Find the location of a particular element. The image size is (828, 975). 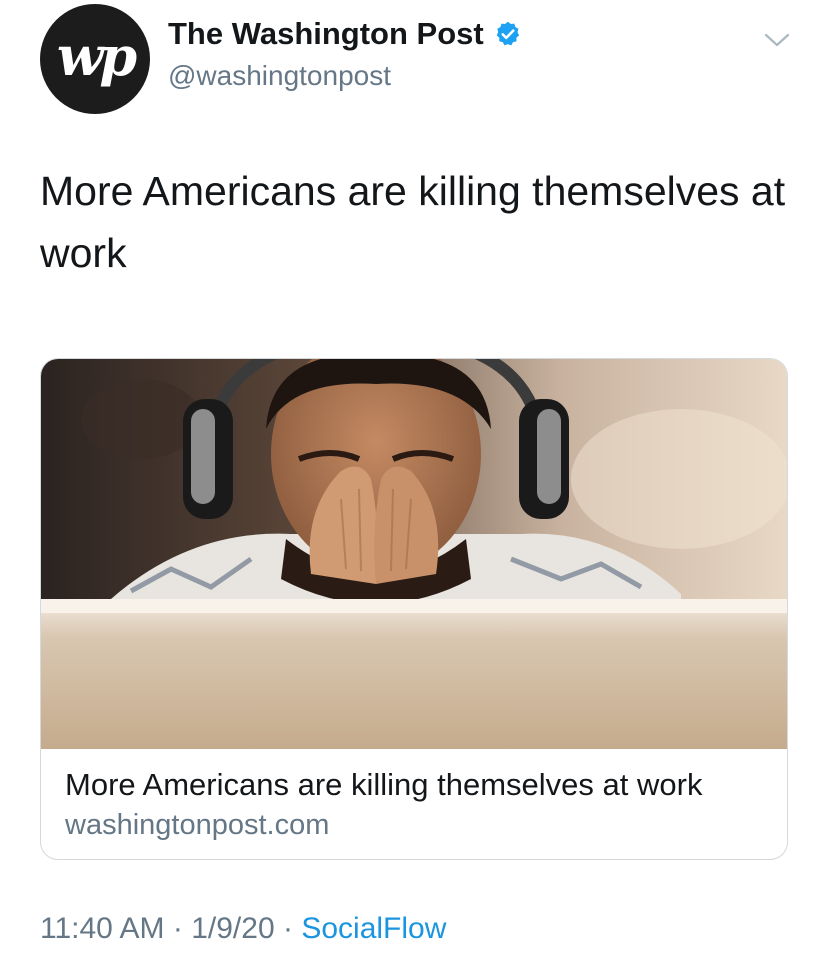

tweet-source-link: SocialFlow is located at coordinates (373, 928).